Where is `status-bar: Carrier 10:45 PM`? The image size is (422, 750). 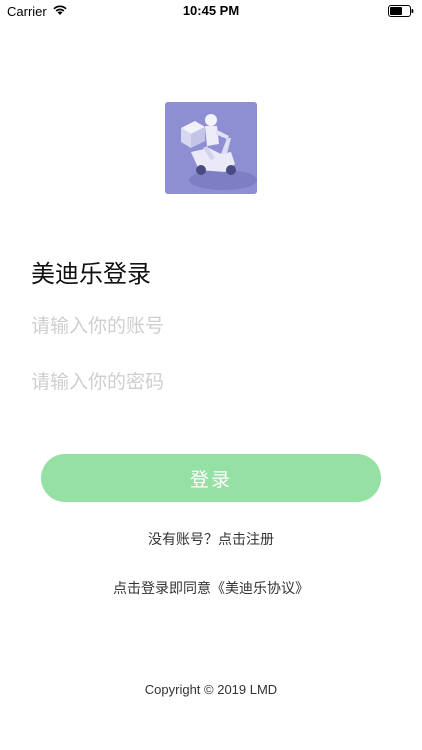
status-bar: Carrier 10:45 PM is located at coordinates (211, 11).